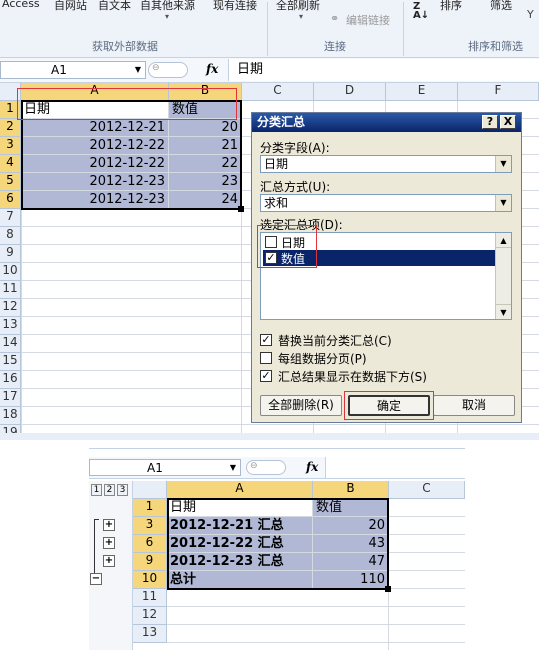 The image size is (539, 650). I want to click on field-select: 日期 ▼, so click(386, 164).